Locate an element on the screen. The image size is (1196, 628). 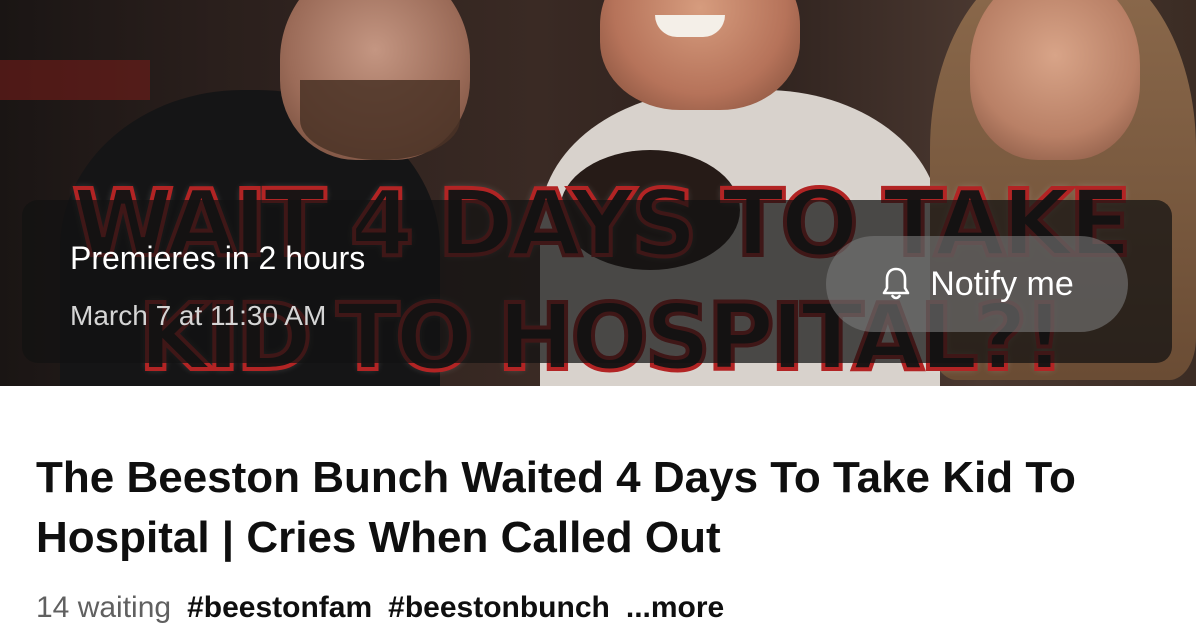
waiting-count: 14 waiting is located at coordinates (104, 607).